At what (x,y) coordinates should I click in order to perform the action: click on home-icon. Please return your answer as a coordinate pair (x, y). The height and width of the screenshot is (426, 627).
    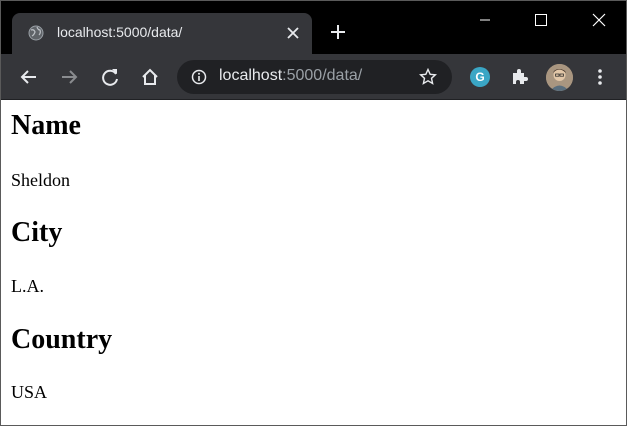
    Looking at the image, I should click on (150, 77).